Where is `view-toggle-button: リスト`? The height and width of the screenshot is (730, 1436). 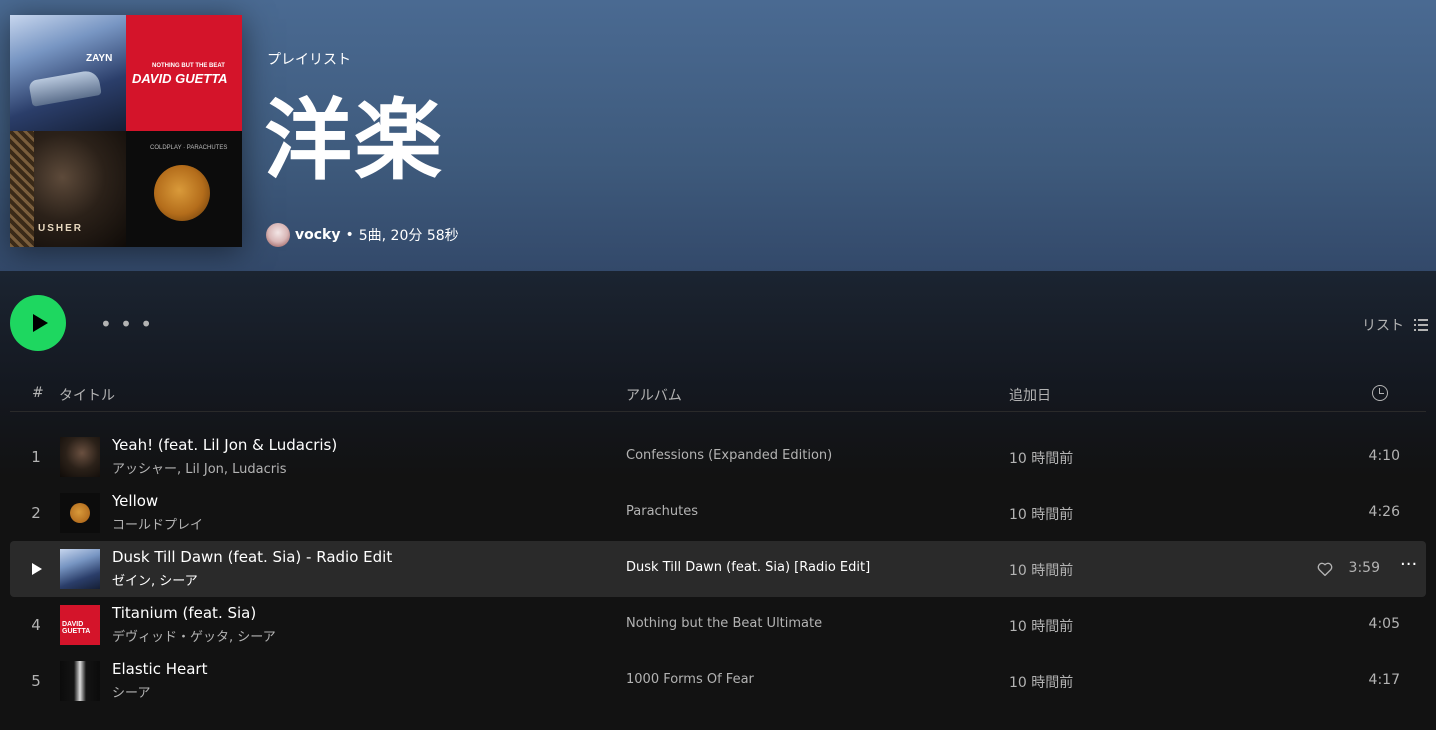 view-toggle-button: リスト is located at coordinates (1395, 325).